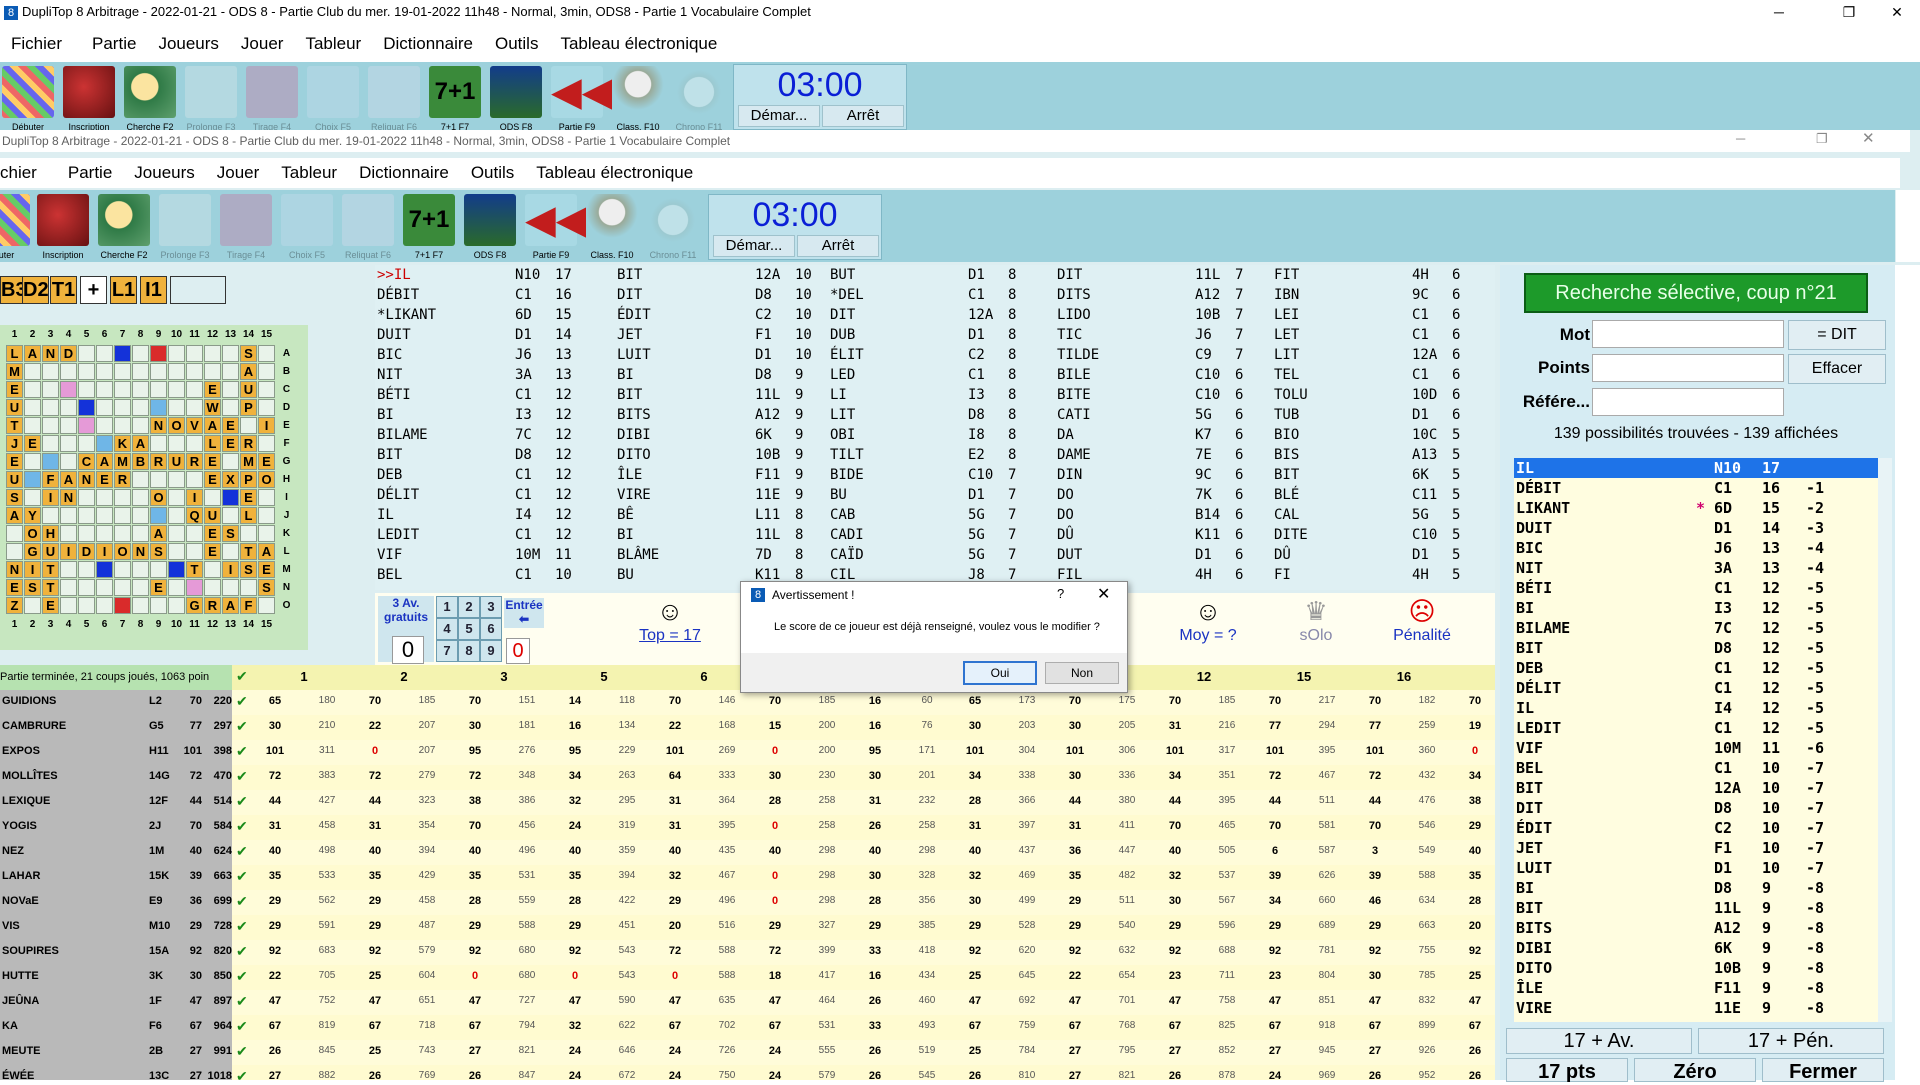 Image resolution: width=1920 pixels, height=1085 pixels. What do you see at coordinates (1160, 535) in the screenshot?
I see `word-row: DÛ K11 6` at bounding box center [1160, 535].